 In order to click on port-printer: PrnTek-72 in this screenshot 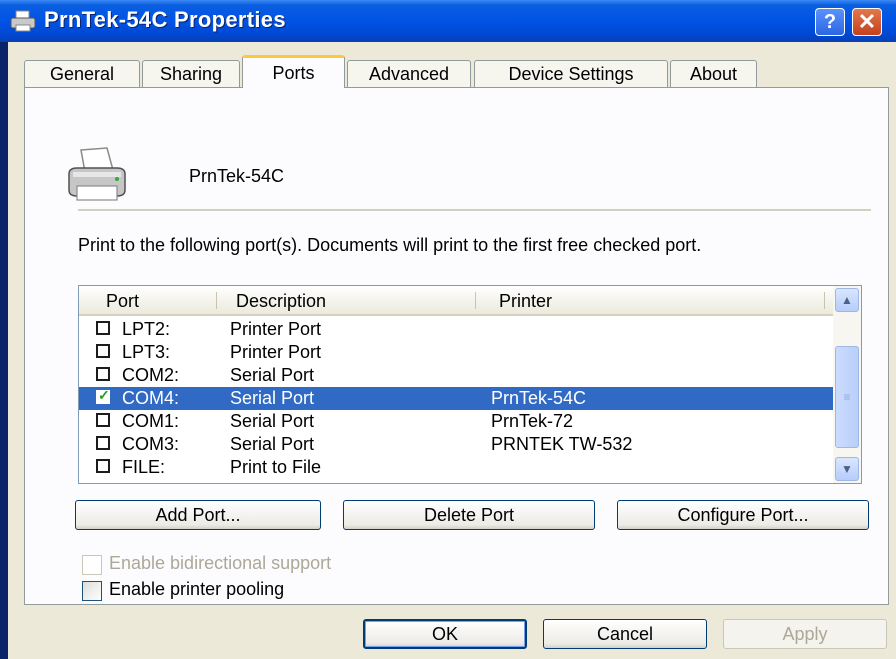, I will do `click(532, 421)`.